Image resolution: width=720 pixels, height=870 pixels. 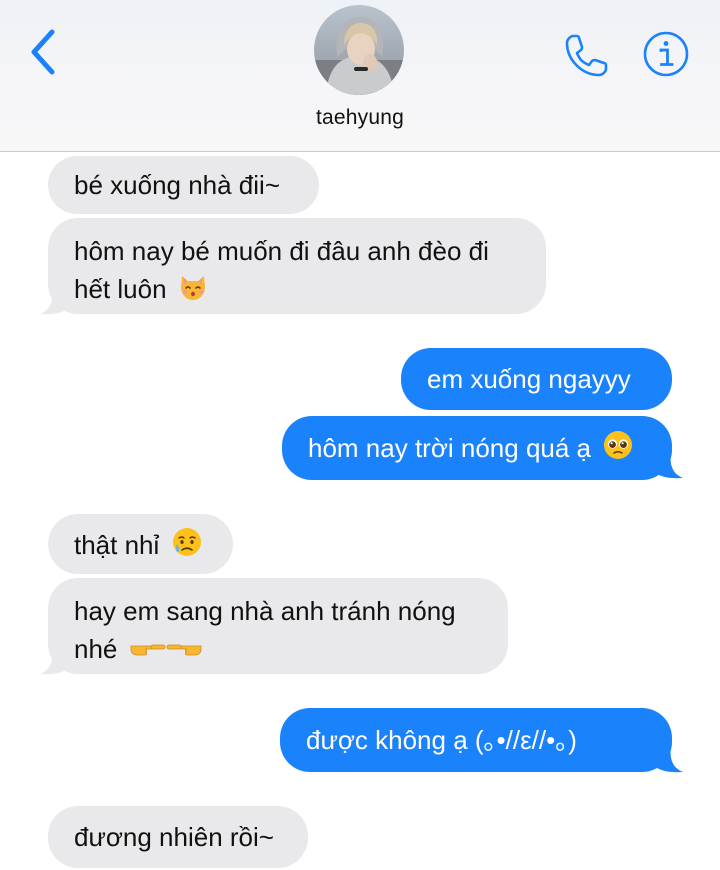 What do you see at coordinates (281, 251) in the screenshot?
I see `message-text: hôm nay bé muốn đi đâu anh đèo đi` at bounding box center [281, 251].